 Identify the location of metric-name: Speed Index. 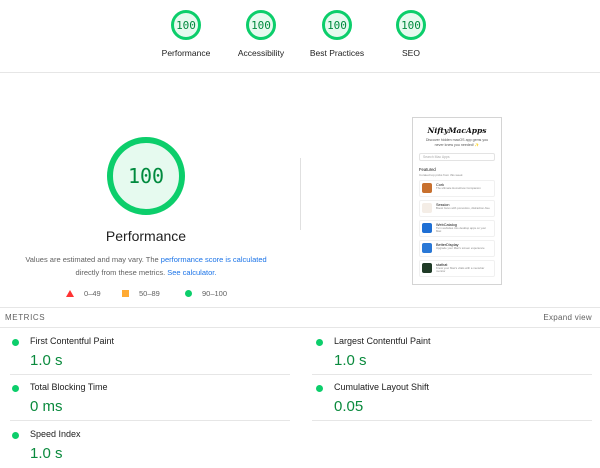
(55, 434).